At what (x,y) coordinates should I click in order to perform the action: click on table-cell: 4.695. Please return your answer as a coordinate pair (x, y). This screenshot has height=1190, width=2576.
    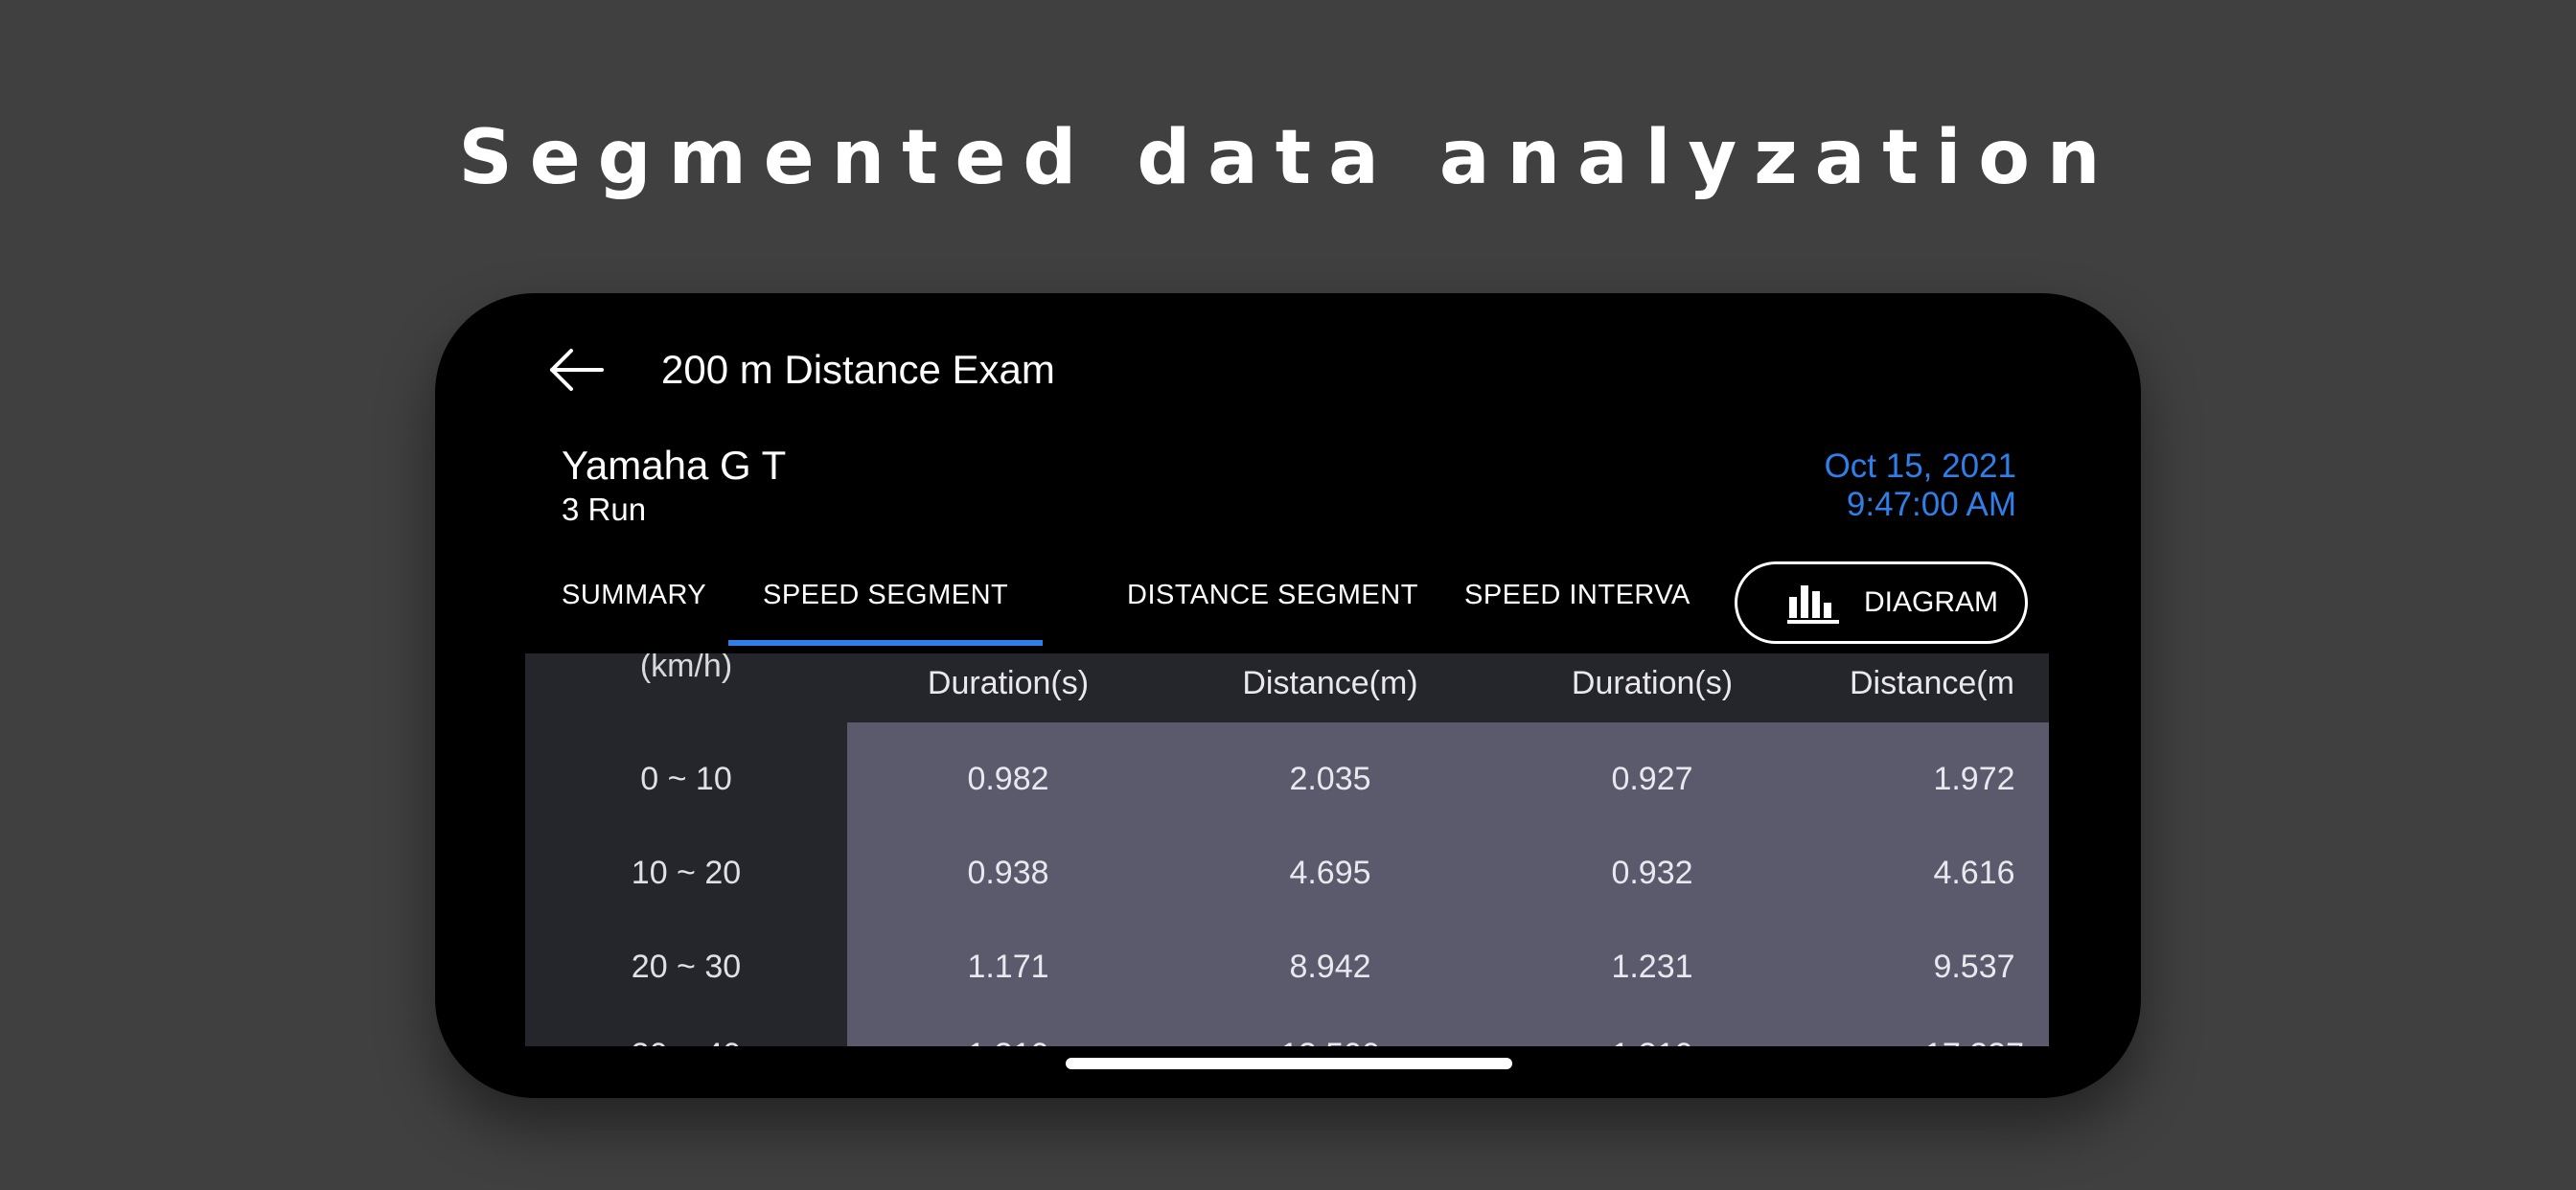
    Looking at the image, I should click on (1330, 873).